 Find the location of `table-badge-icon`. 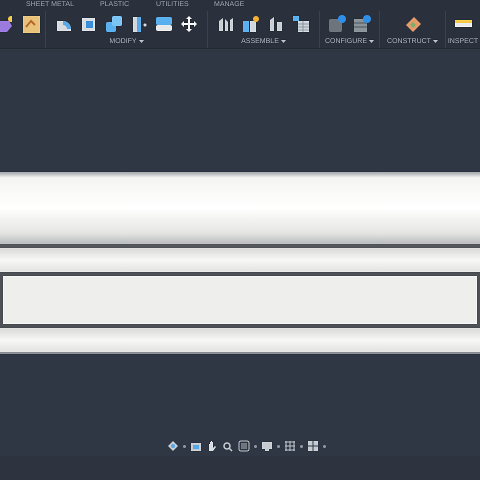

table-badge-icon is located at coordinates (362, 24).